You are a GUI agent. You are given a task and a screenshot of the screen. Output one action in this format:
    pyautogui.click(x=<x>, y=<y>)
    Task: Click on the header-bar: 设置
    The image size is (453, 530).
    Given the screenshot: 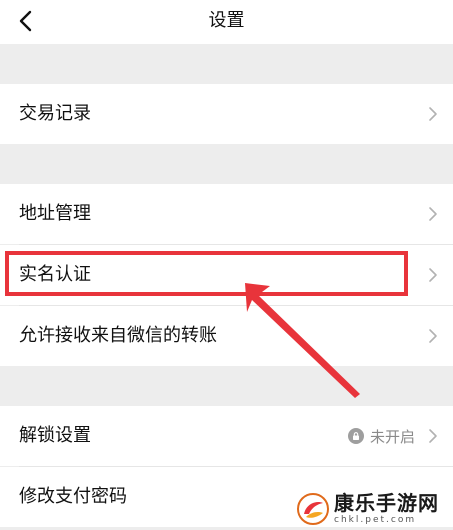 What is the action you would take?
    pyautogui.click(x=226, y=22)
    